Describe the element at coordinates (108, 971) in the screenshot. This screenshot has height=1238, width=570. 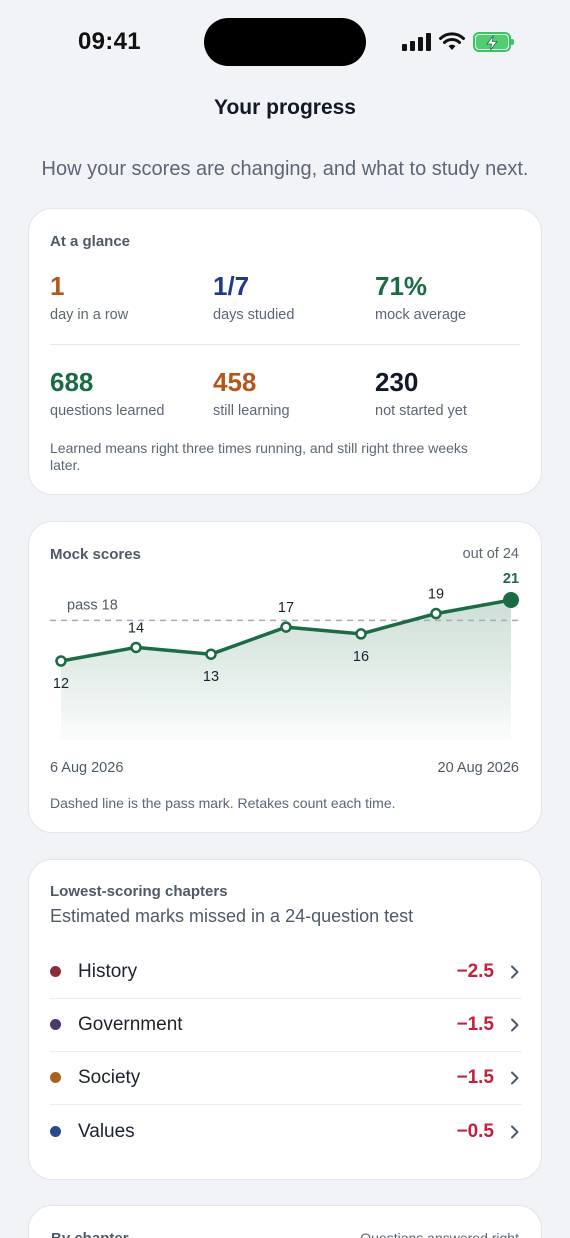
I see `chapter-name: History` at that location.